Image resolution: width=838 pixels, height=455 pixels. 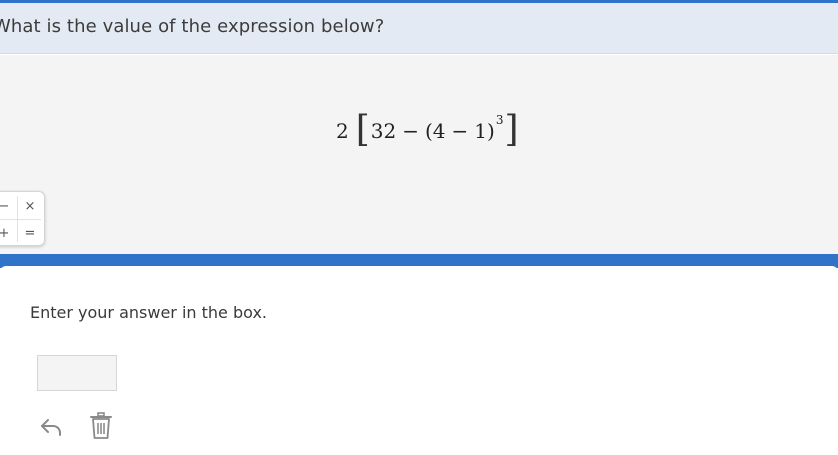 I want to click on calculator-keypad: − × + =, so click(x=22, y=218).